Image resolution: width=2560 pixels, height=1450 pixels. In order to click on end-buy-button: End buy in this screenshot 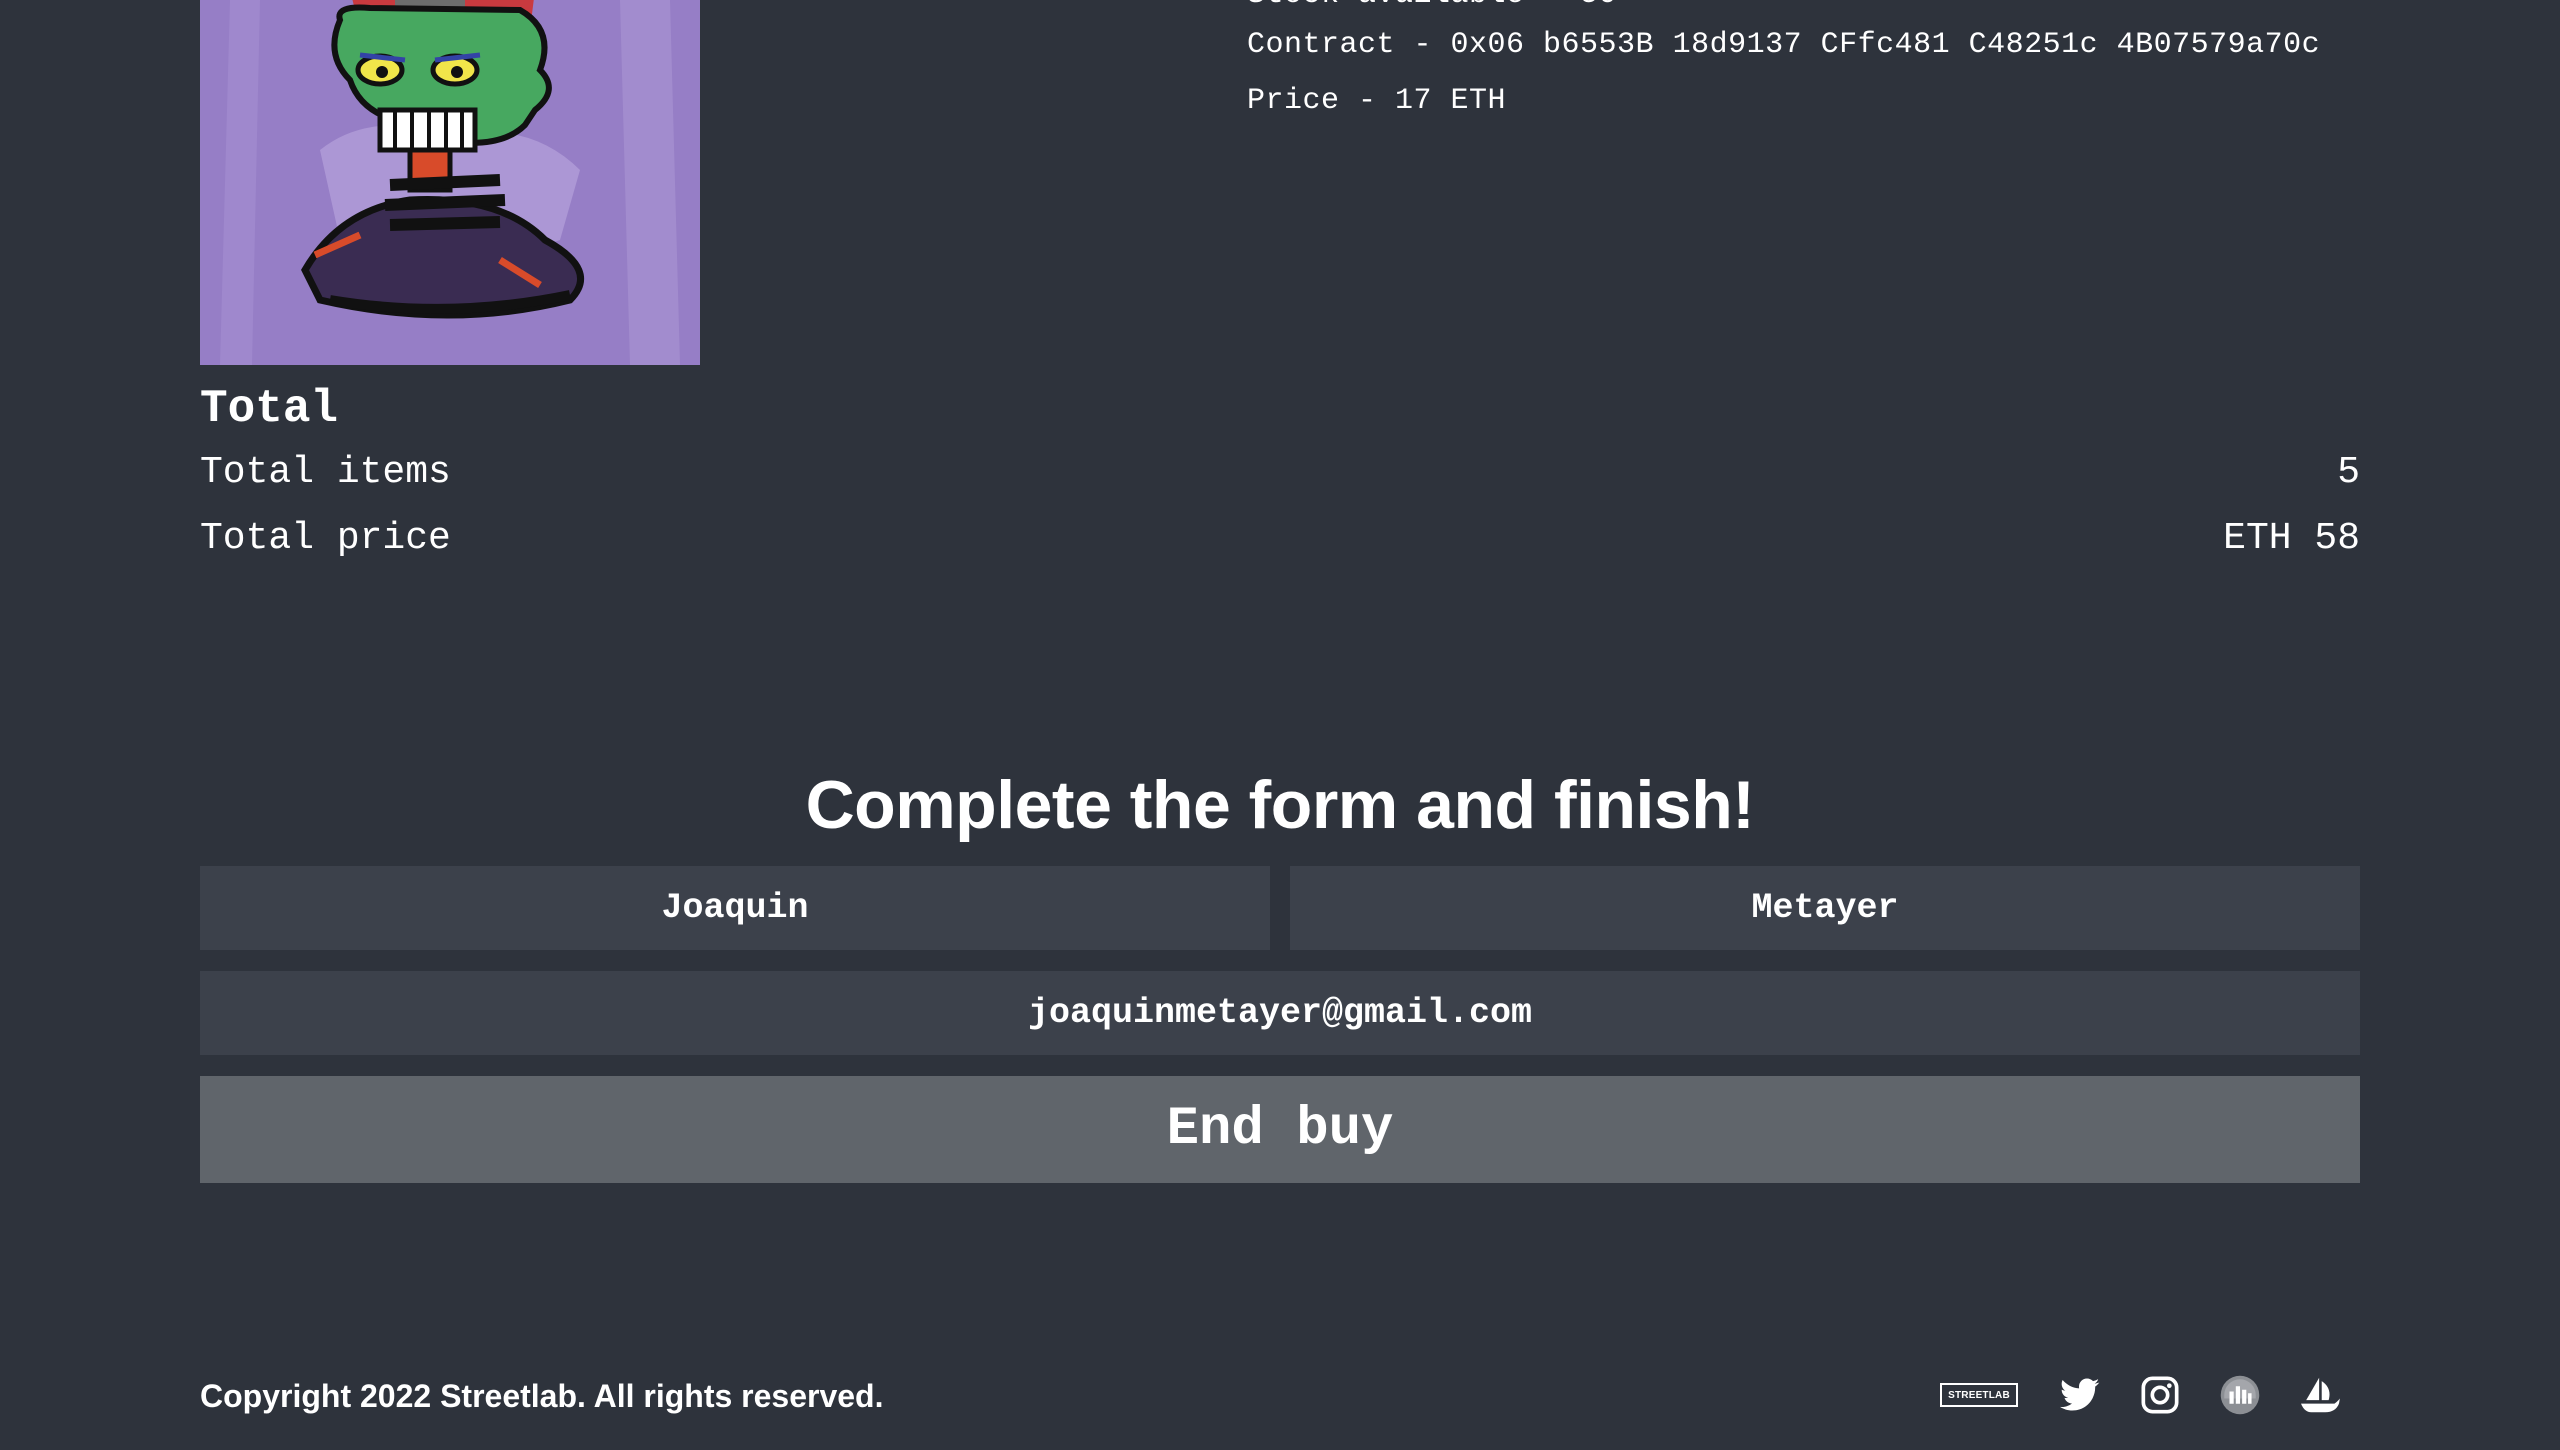, I will do `click(1280, 1129)`.